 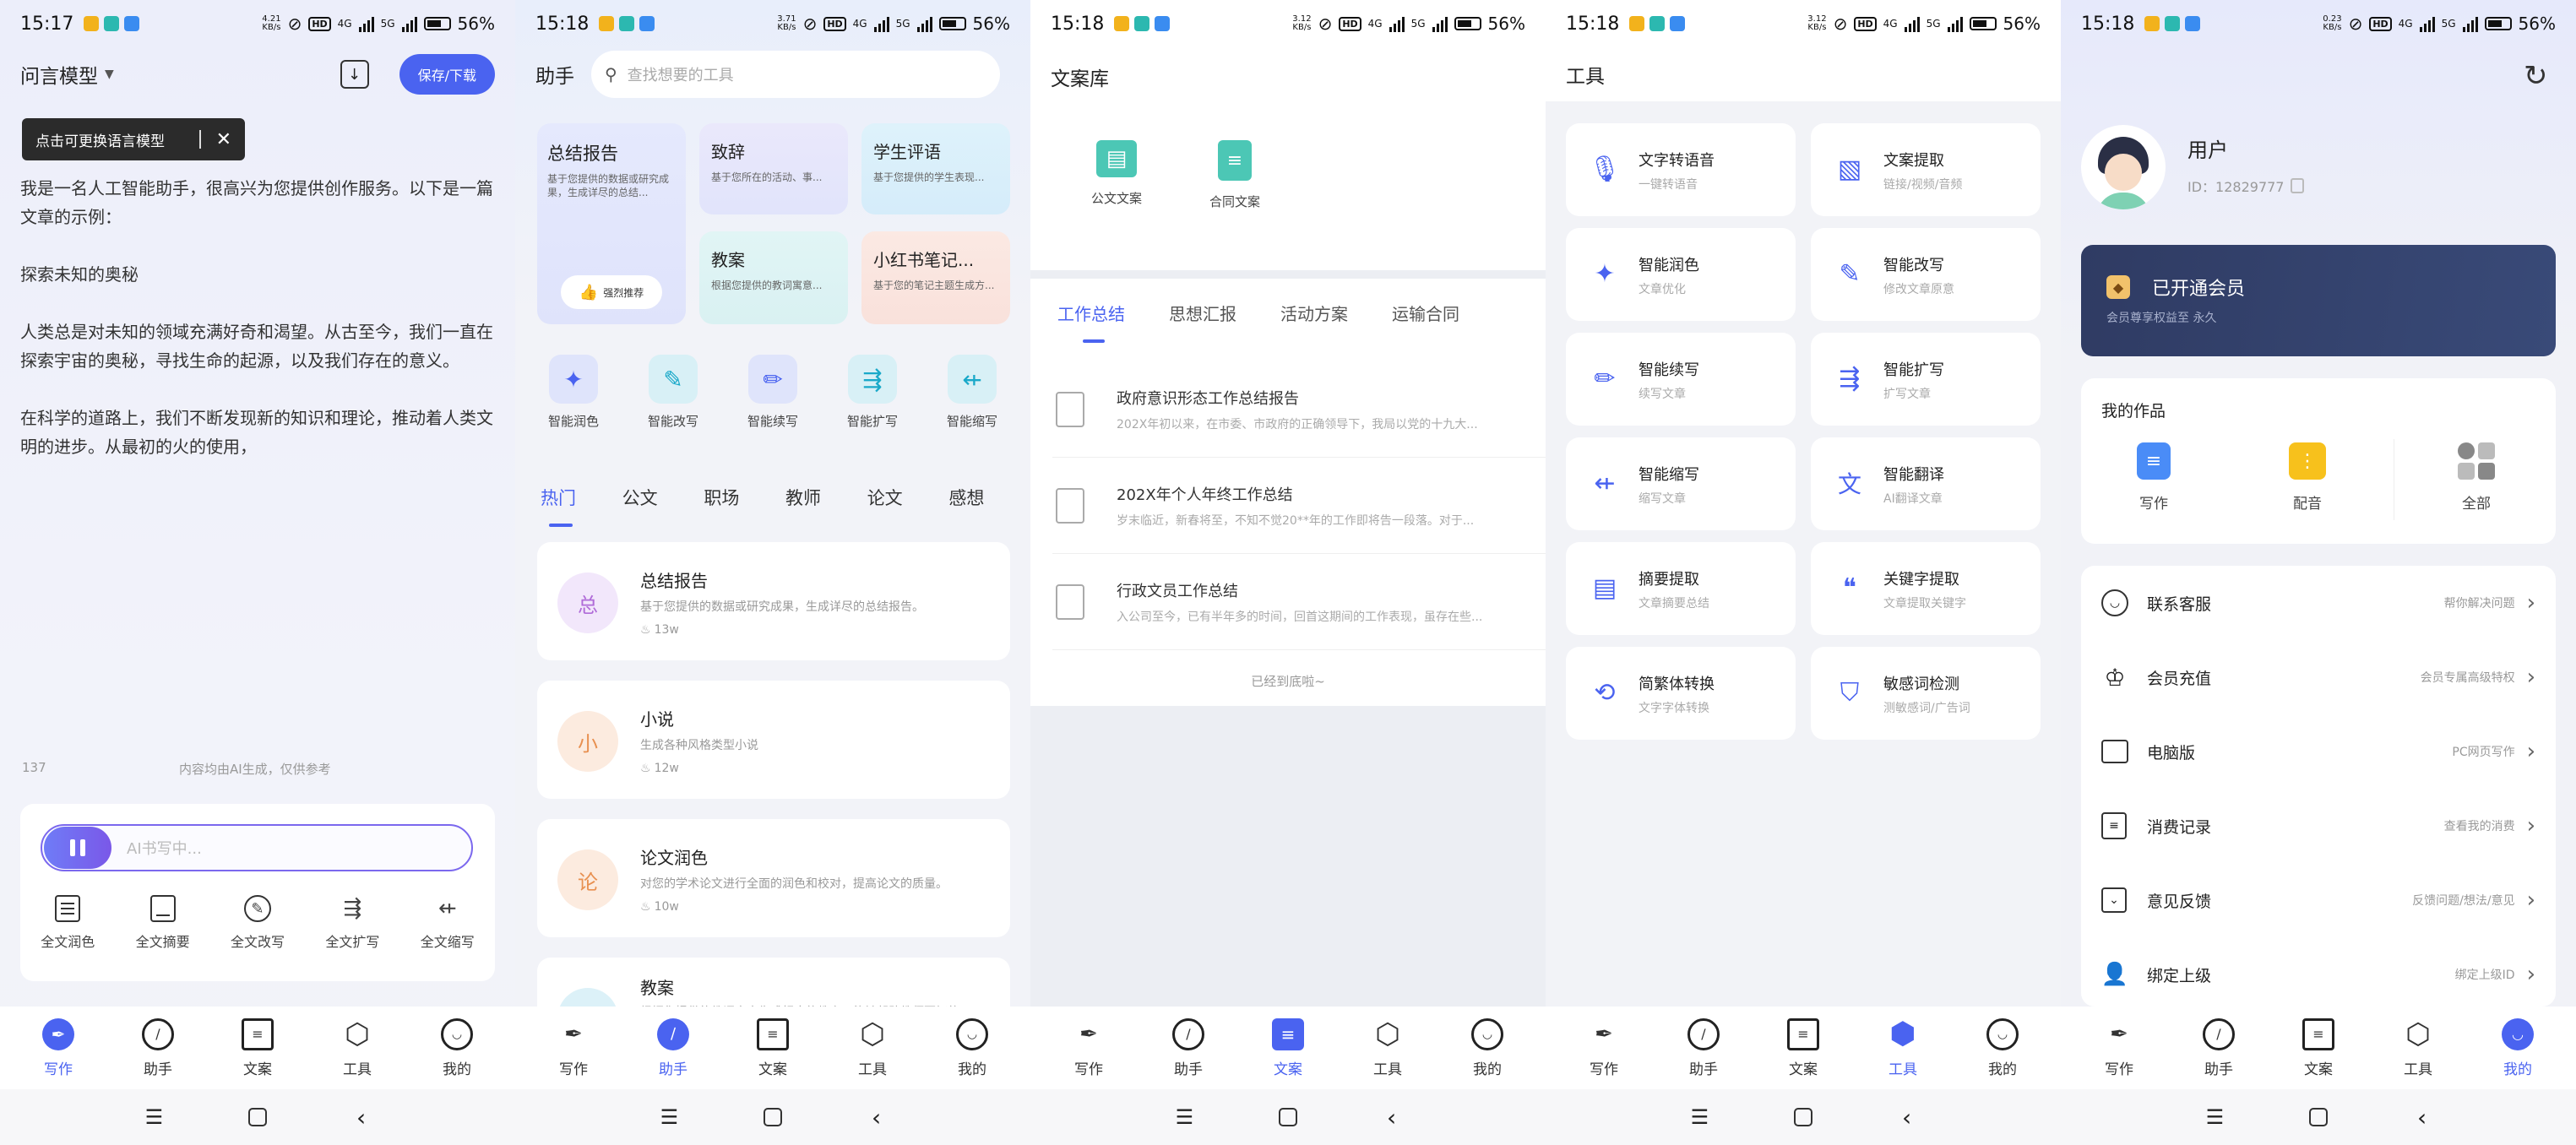 What do you see at coordinates (77, 848) in the screenshot?
I see `pause-button` at bounding box center [77, 848].